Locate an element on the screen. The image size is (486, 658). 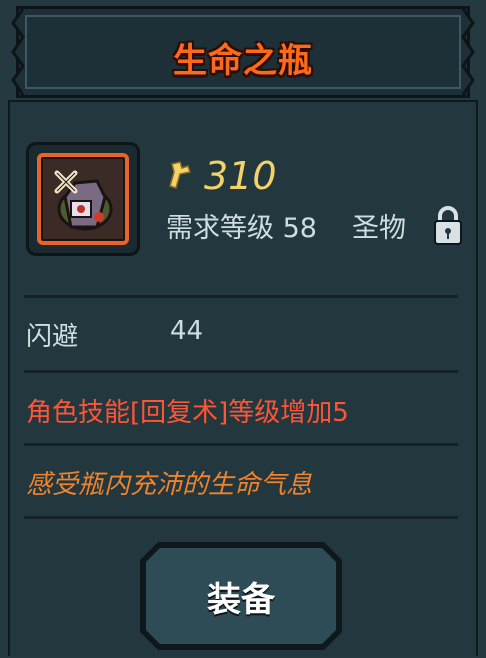
bottle-relic-icon is located at coordinates (83, 200).